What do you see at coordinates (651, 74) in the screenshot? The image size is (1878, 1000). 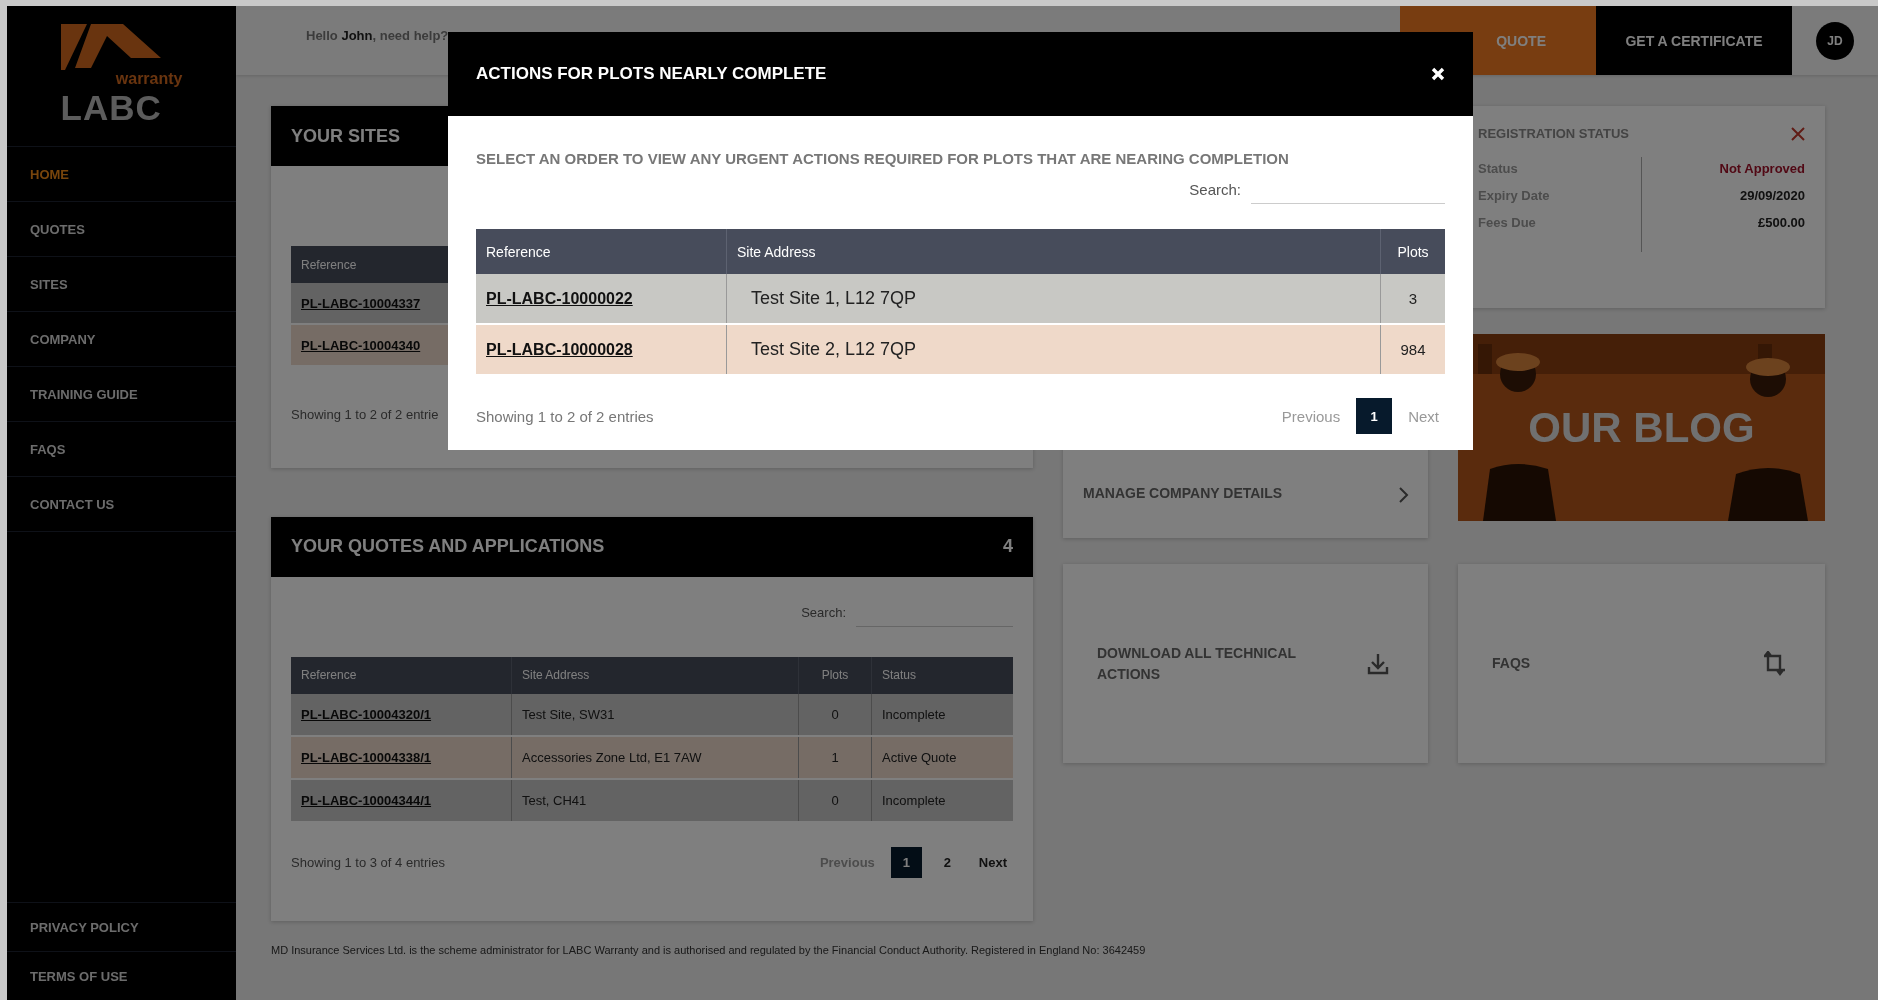 I see `modal-title: ACTIONS FOR PLOTS NEARLY COMPLETE` at bounding box center [651, 74].